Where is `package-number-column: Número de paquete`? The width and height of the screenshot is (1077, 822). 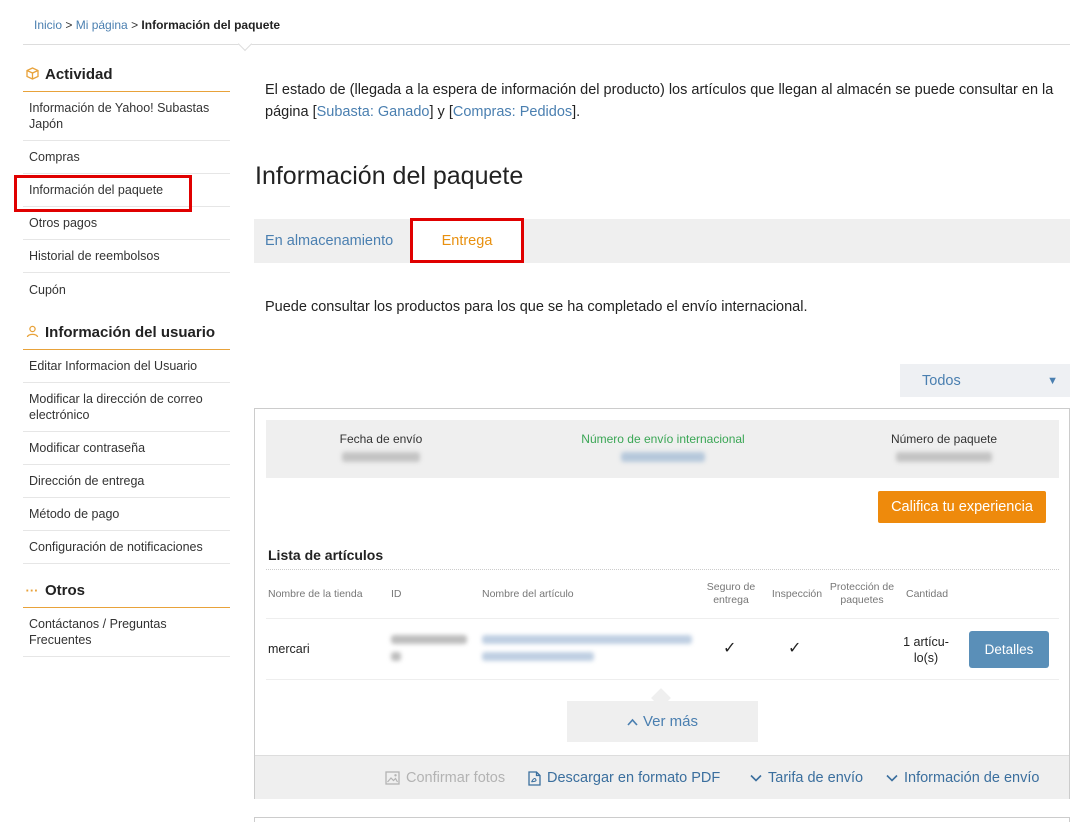
package-number-column: Número de paquete is located at coordinates (944, 448).